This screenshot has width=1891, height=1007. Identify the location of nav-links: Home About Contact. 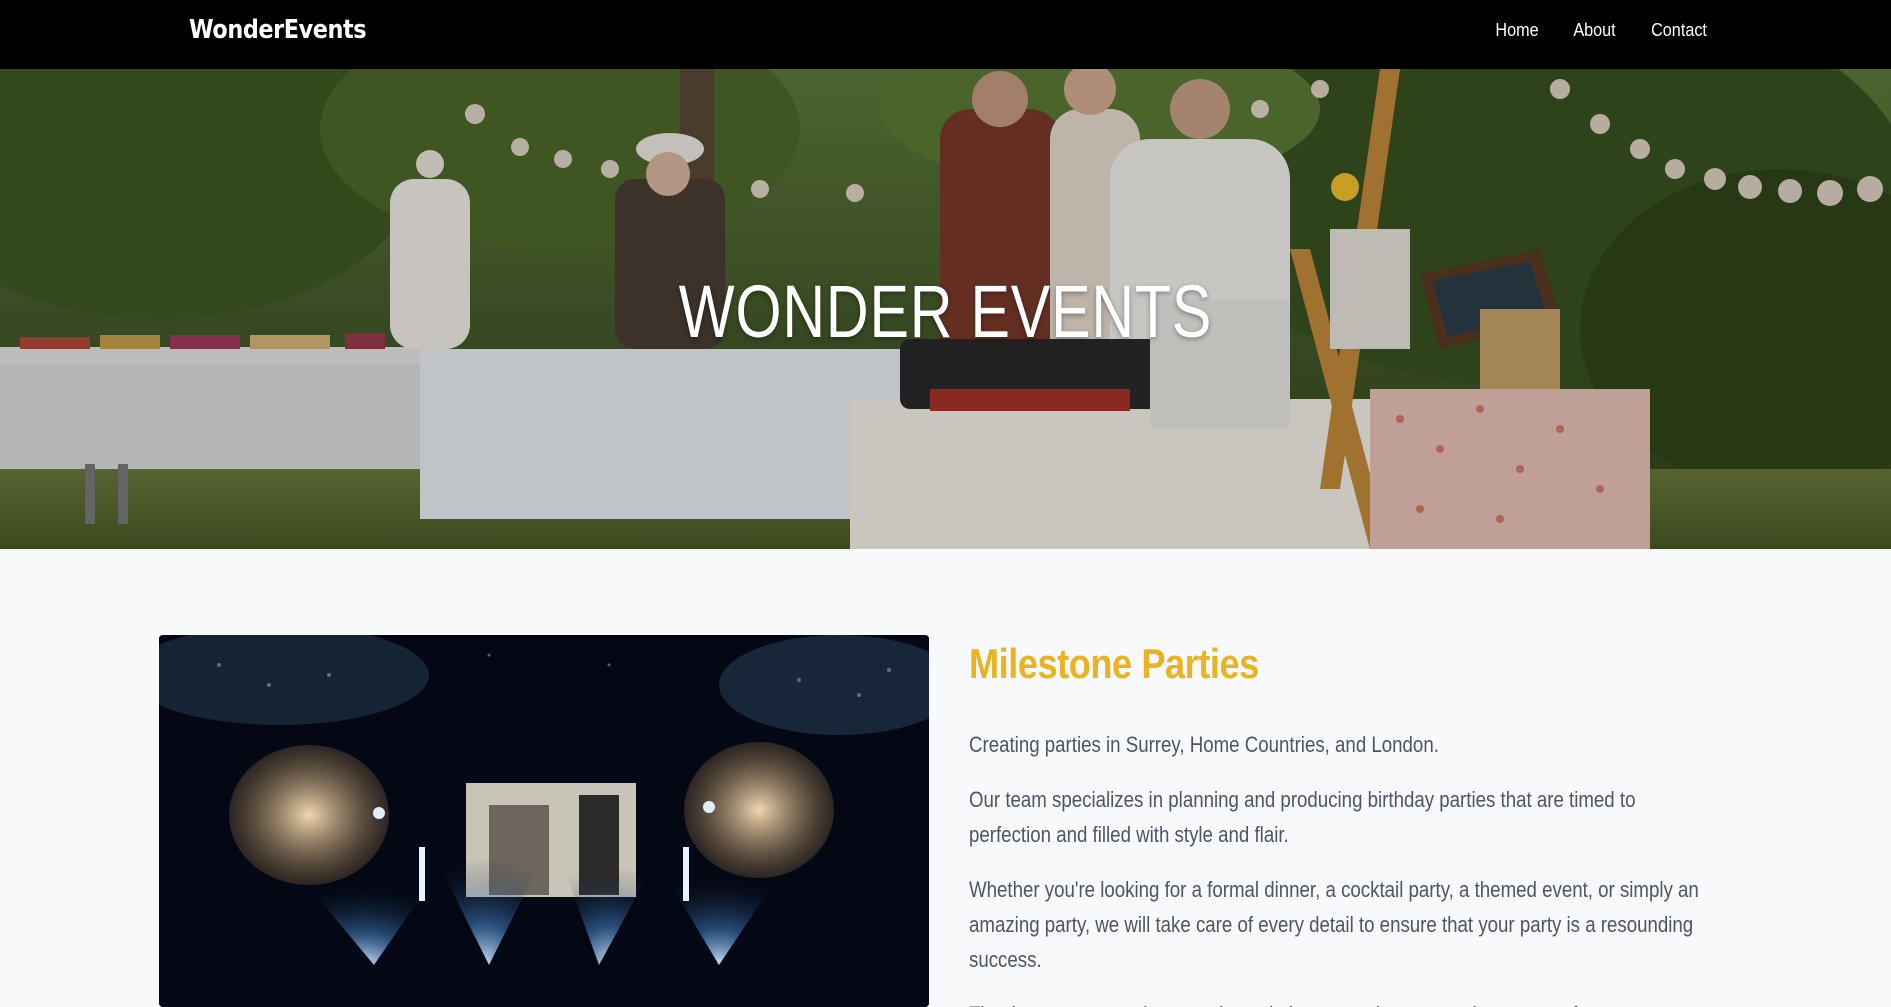
(1586, 30).